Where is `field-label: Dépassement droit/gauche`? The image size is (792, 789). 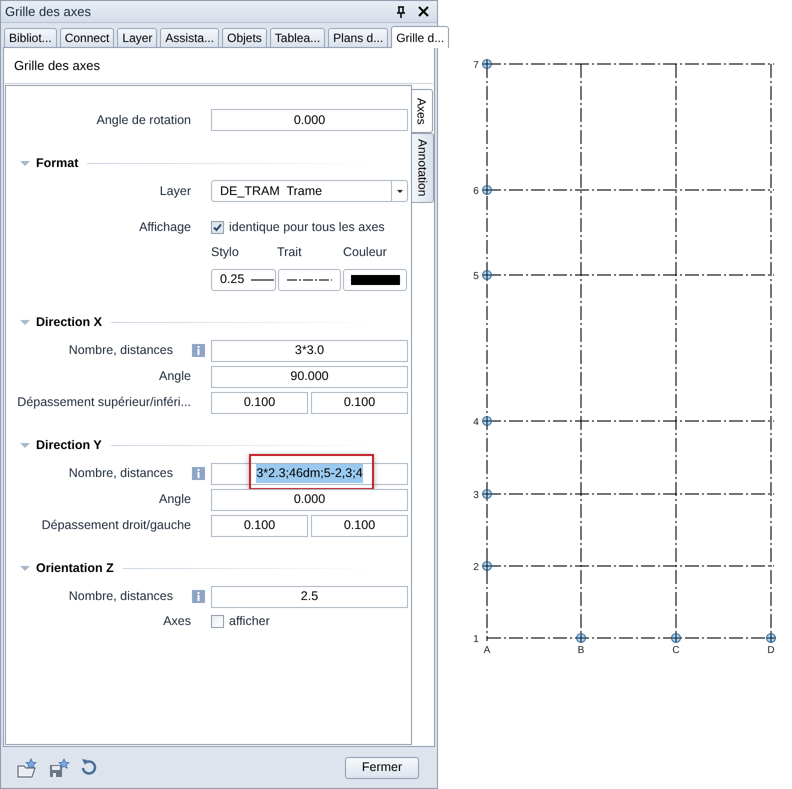 field-label: Dépassement droit/gauche is located at coordinates (117, 525).